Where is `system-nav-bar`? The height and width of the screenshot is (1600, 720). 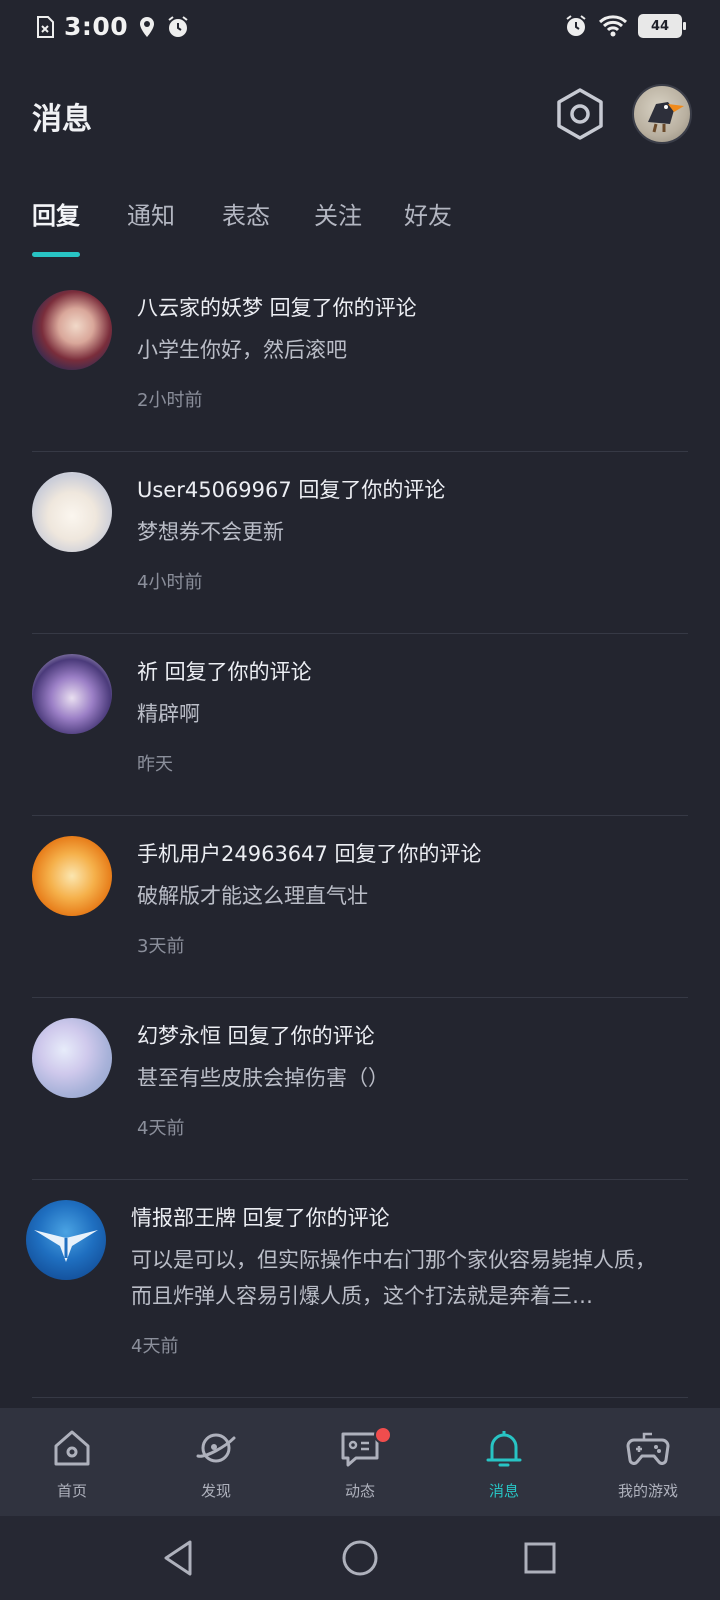
system-nav-bar is located at coordinates (360, 1558).